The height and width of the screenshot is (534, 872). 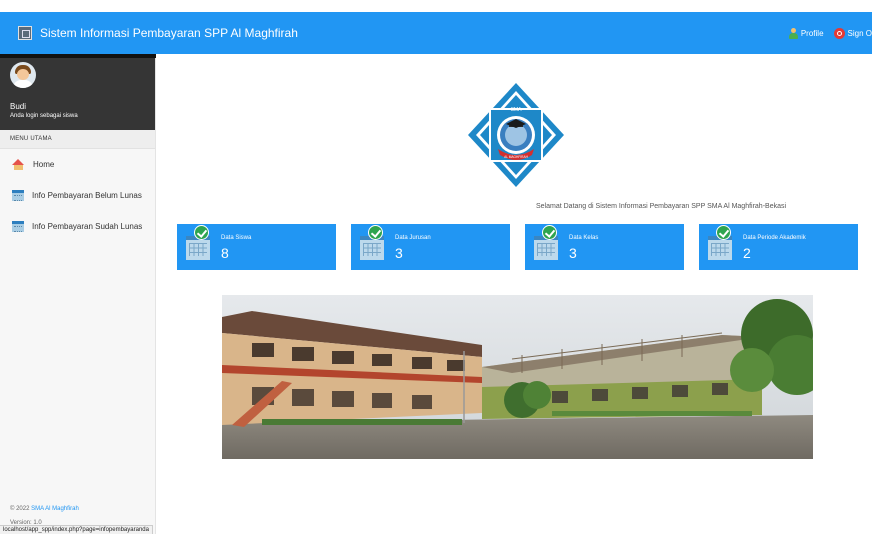 What do you see at coordinates (812, 33) in the screenshot?
I see `profile-label: Profile` at bounding box center [812, 33].